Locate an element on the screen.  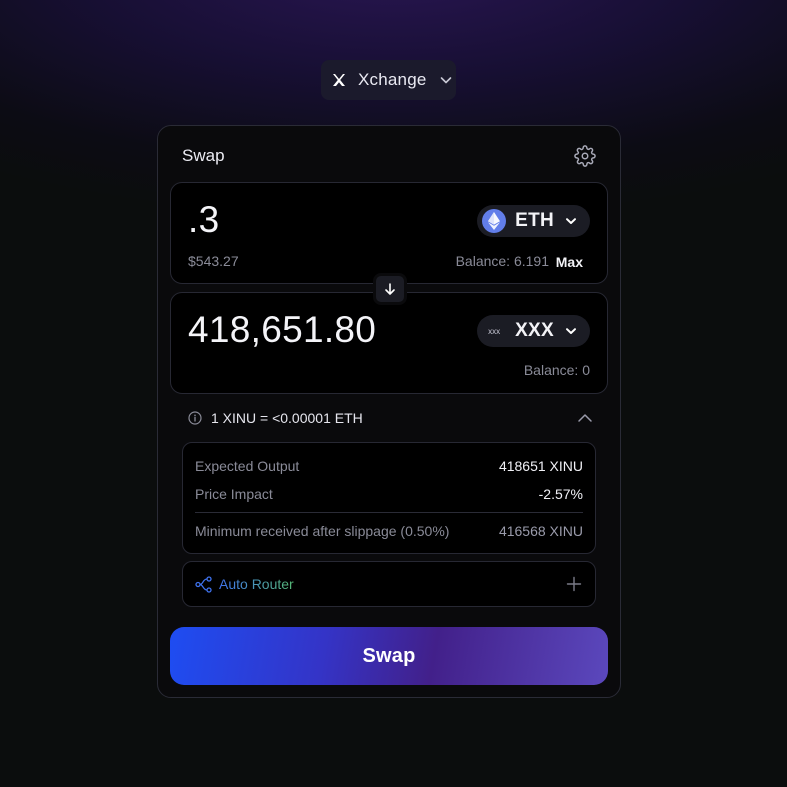
expected-output-label: Expected Output is located at coordinates (247, 466).